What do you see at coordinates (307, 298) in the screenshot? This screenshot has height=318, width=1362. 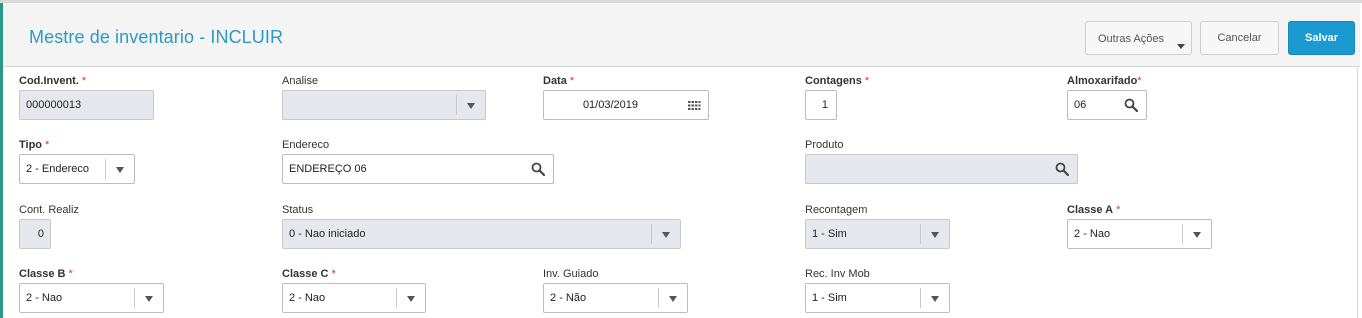 I see `classe-c-value: 2 - Nao` at bounding box center [307, 298].